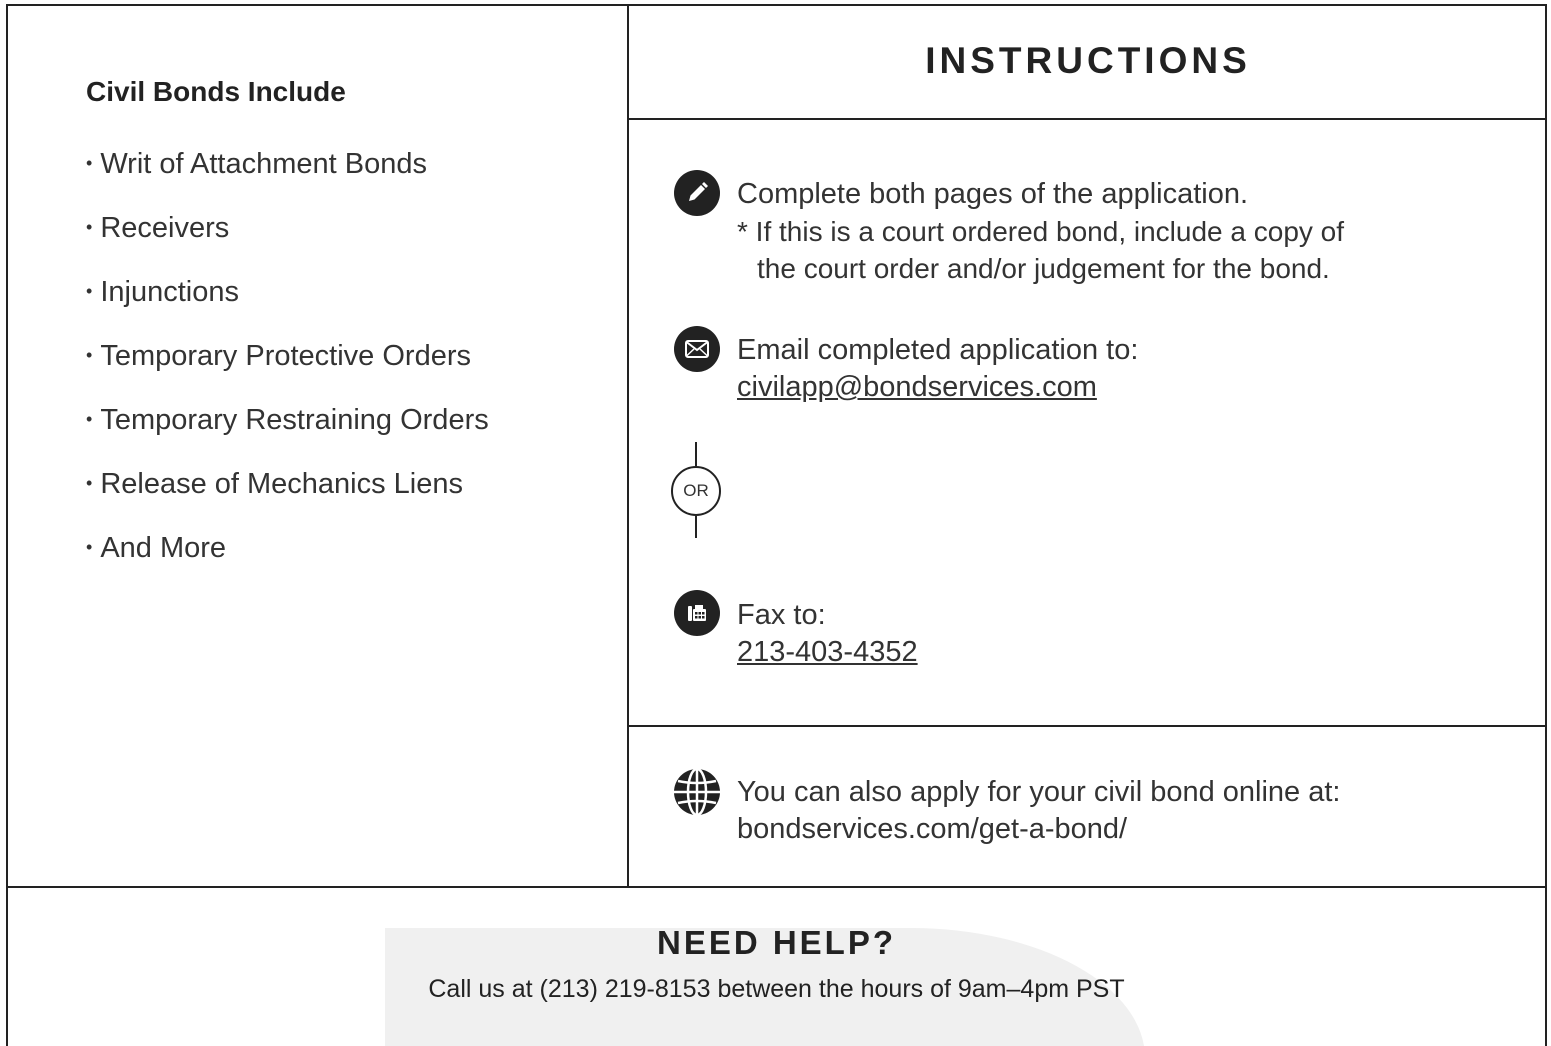 The width and height of the screenshot is (1551, 1046). What do you see at coordinates (697, 613) in the screenshot?
I see `fax-icon` at bounding box center [697, 613].